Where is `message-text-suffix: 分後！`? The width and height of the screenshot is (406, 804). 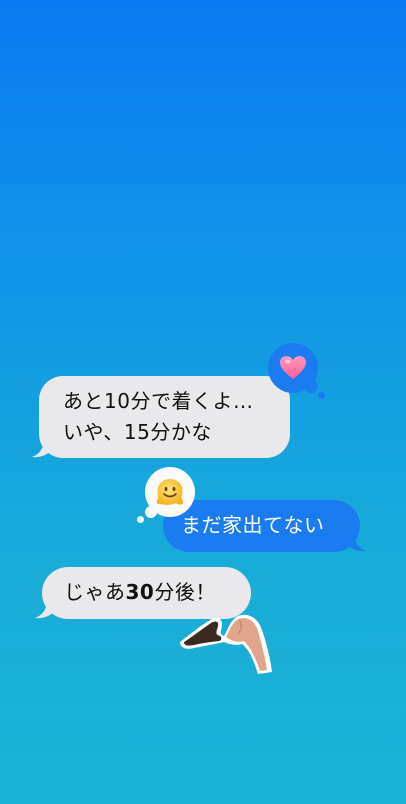
message-text-suffix: 分後！ is located at coordinates (185, 592).